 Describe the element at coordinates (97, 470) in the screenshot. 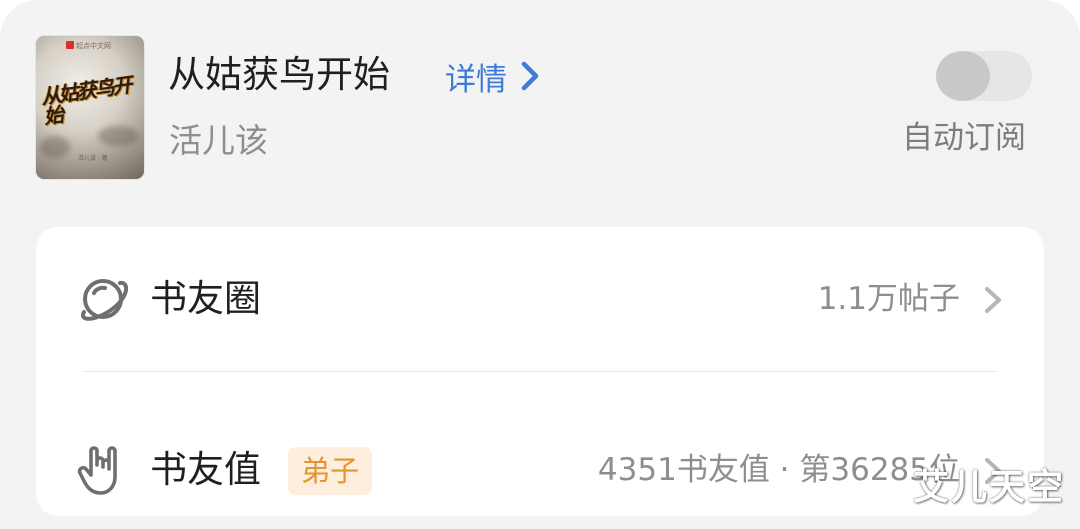

I see `rock-hand-icon` at that location.